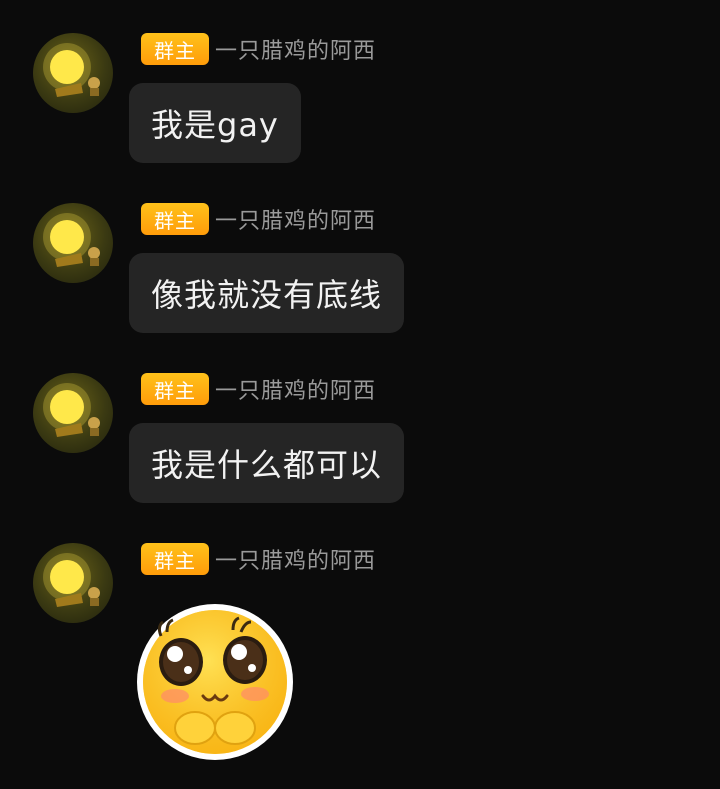 Image resolution: width=720 pixels, height=789 pixels. Describe the element at coordinates (267, 463) in the screenshot. I see `message-bubble: 我是什么都可以` at that location.